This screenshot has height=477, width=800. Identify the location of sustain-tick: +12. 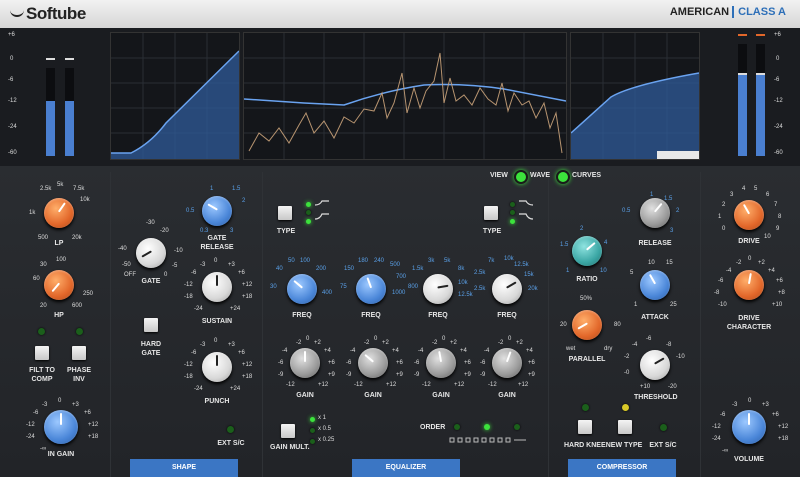
(247, 285).